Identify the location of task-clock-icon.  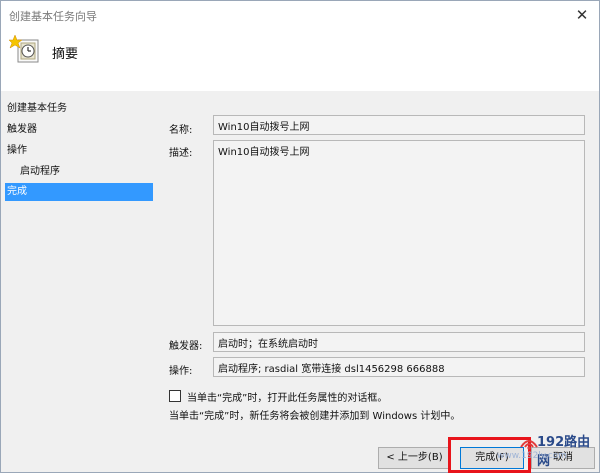
(24, 49).